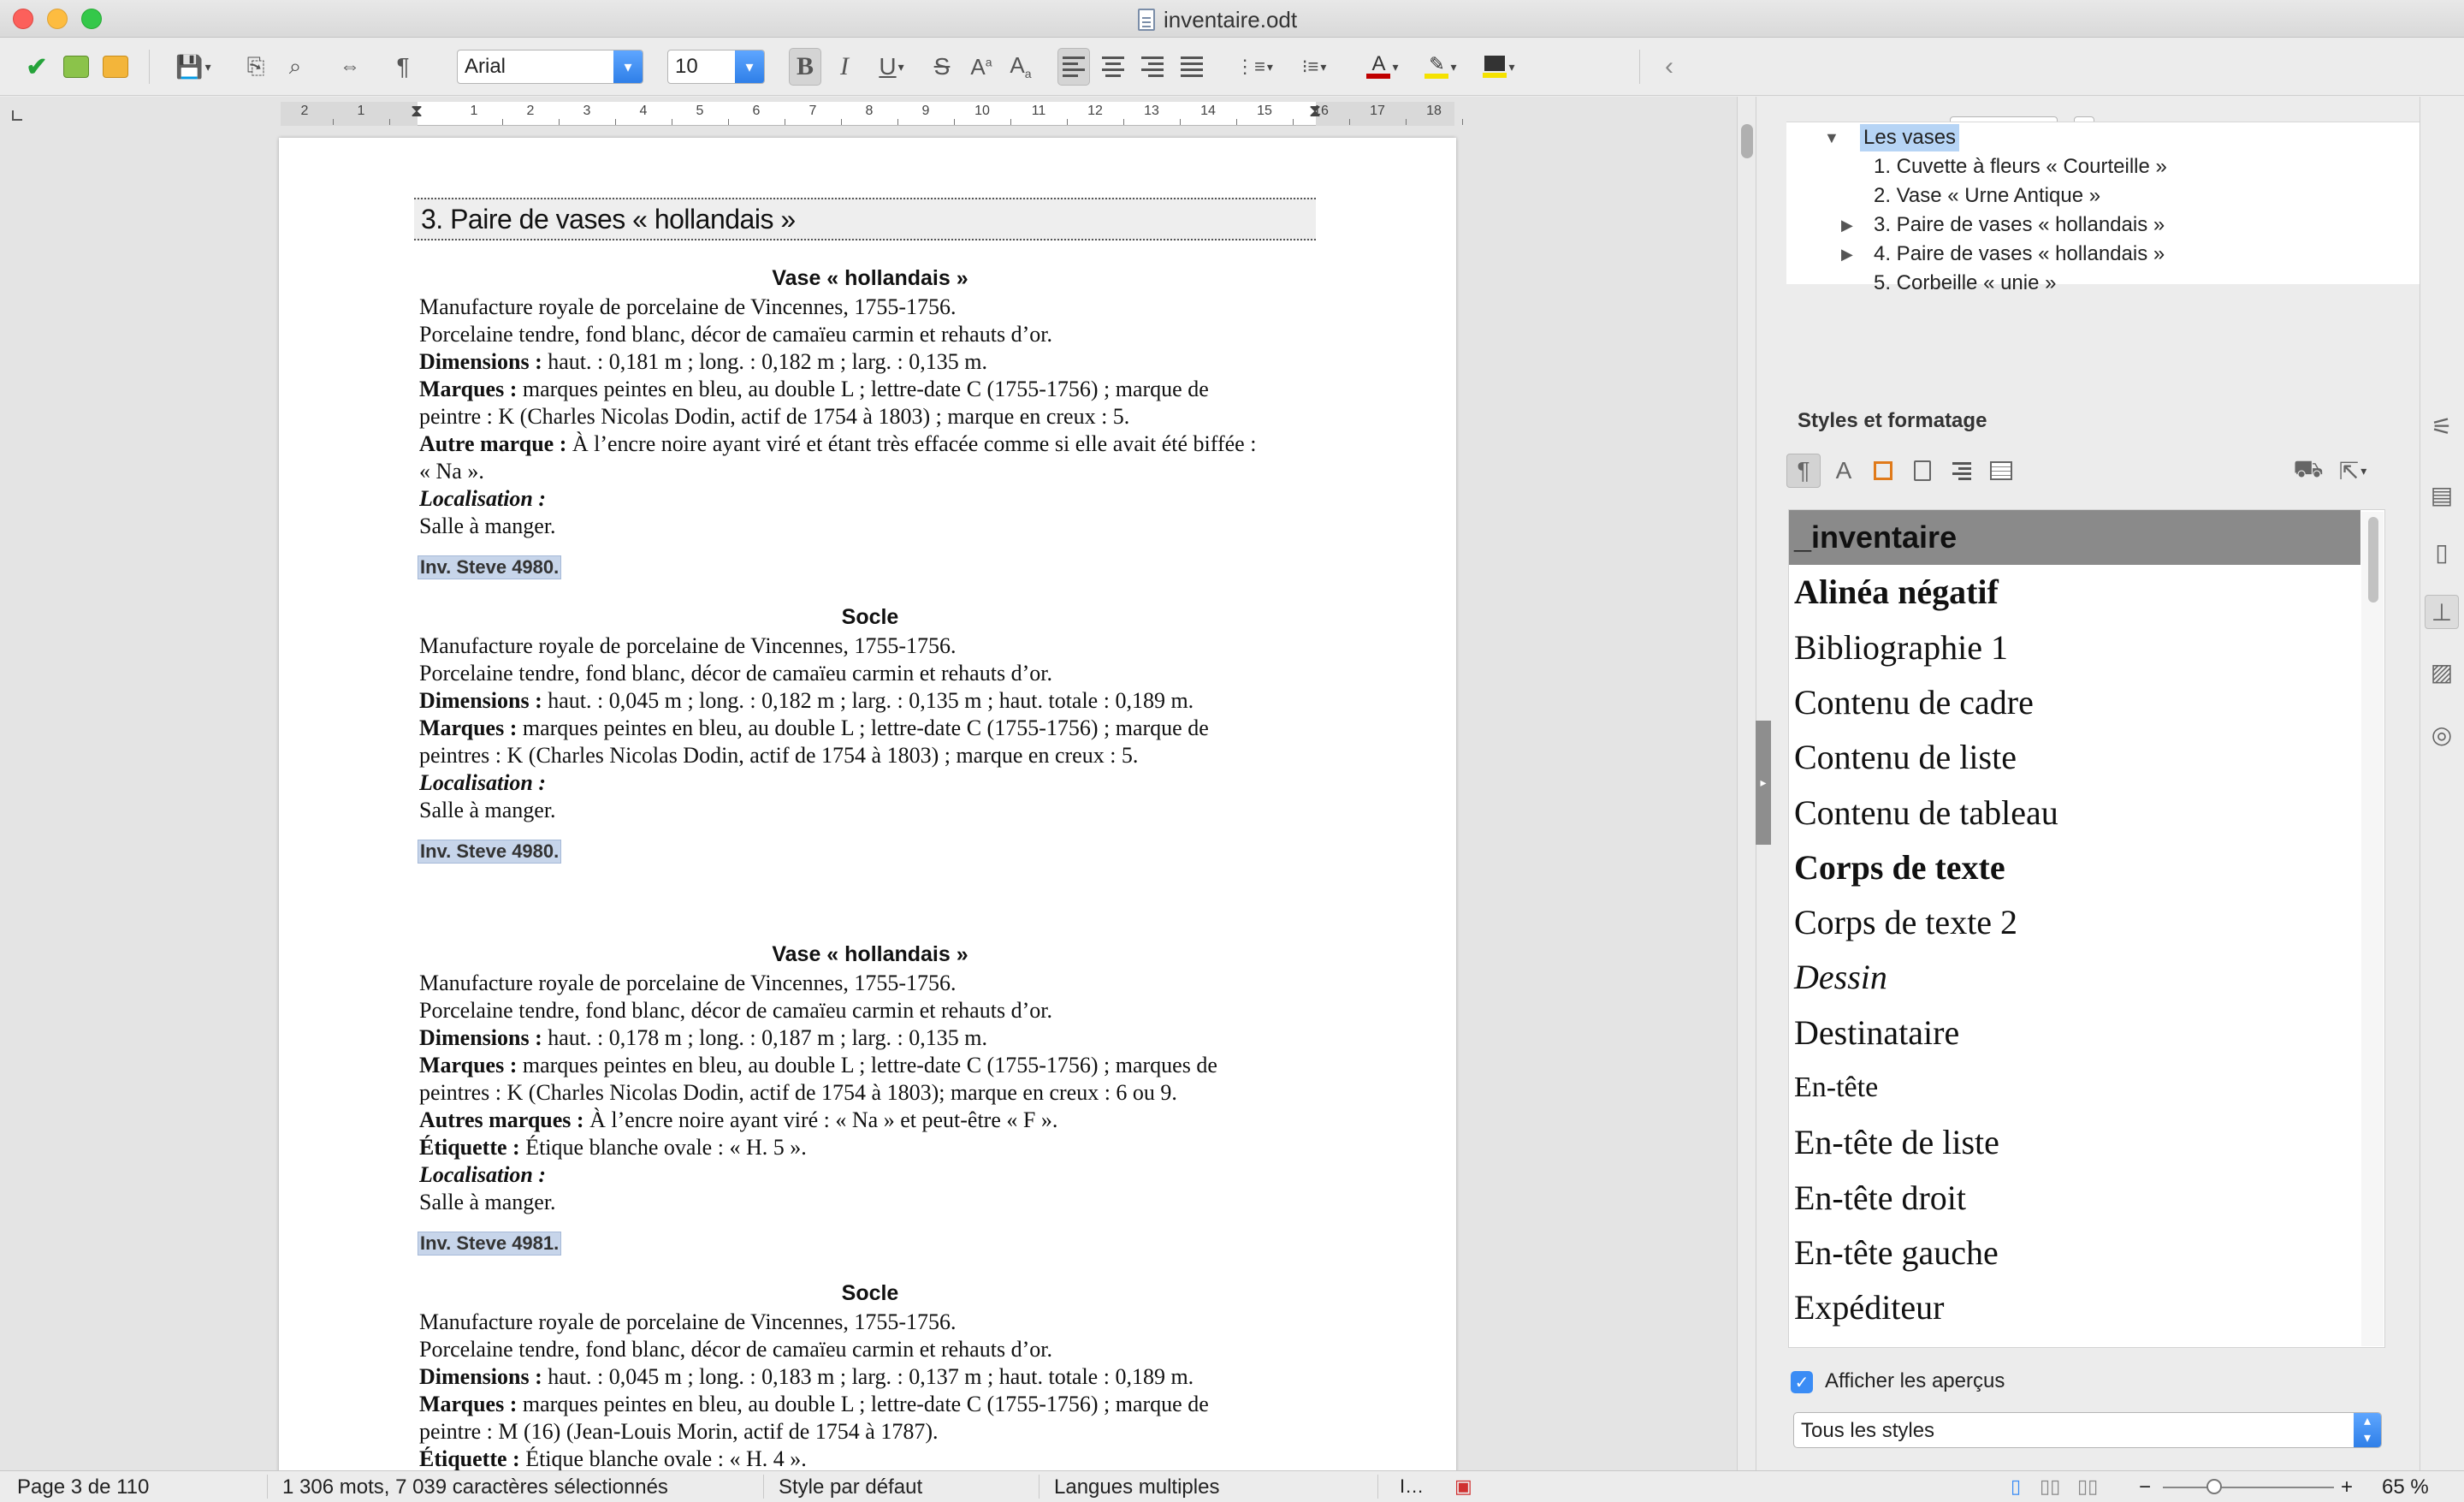 This screenshot has height=1502, width=2464. Describe the element at coordinates (1763, 783) in the screenshot. I see `sidebar-collapse-handle: ▸` at that location.